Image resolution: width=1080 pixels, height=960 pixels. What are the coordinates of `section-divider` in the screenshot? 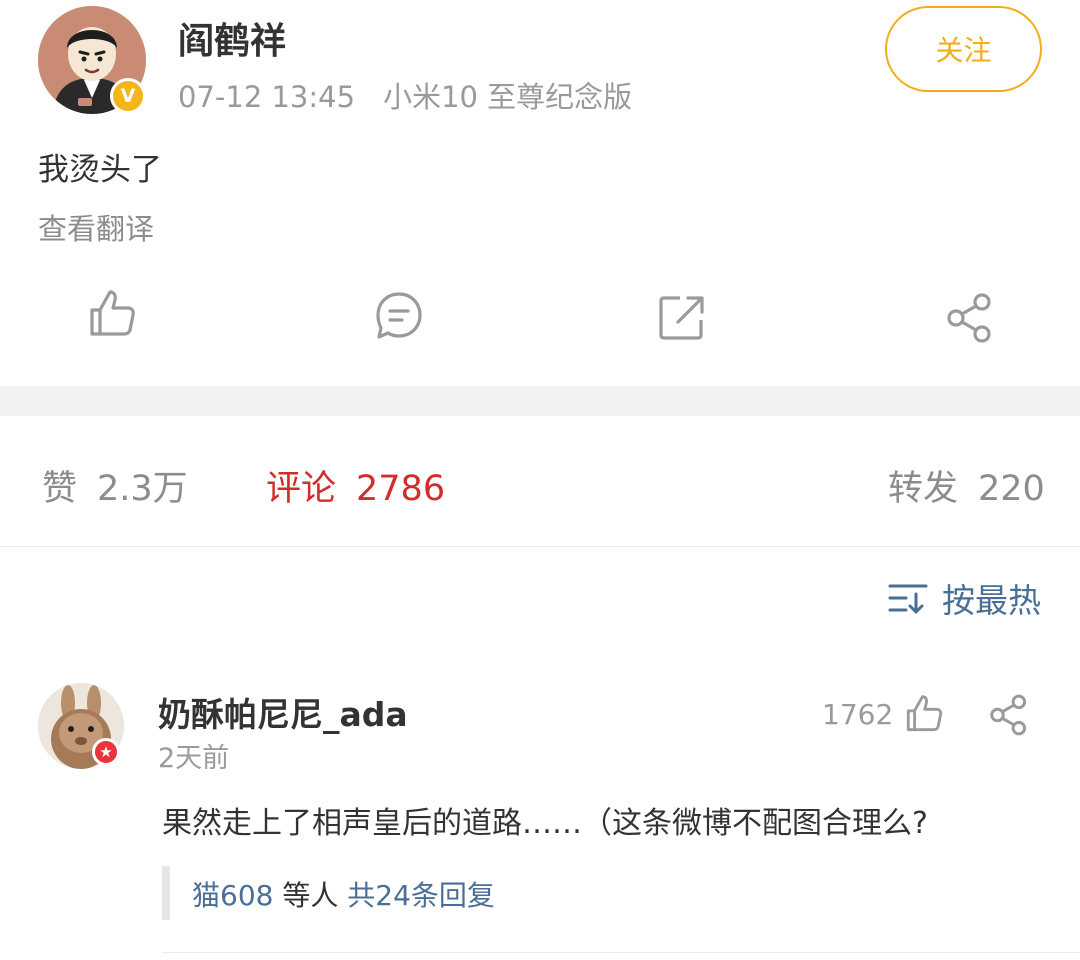 It's located at (540, 401).